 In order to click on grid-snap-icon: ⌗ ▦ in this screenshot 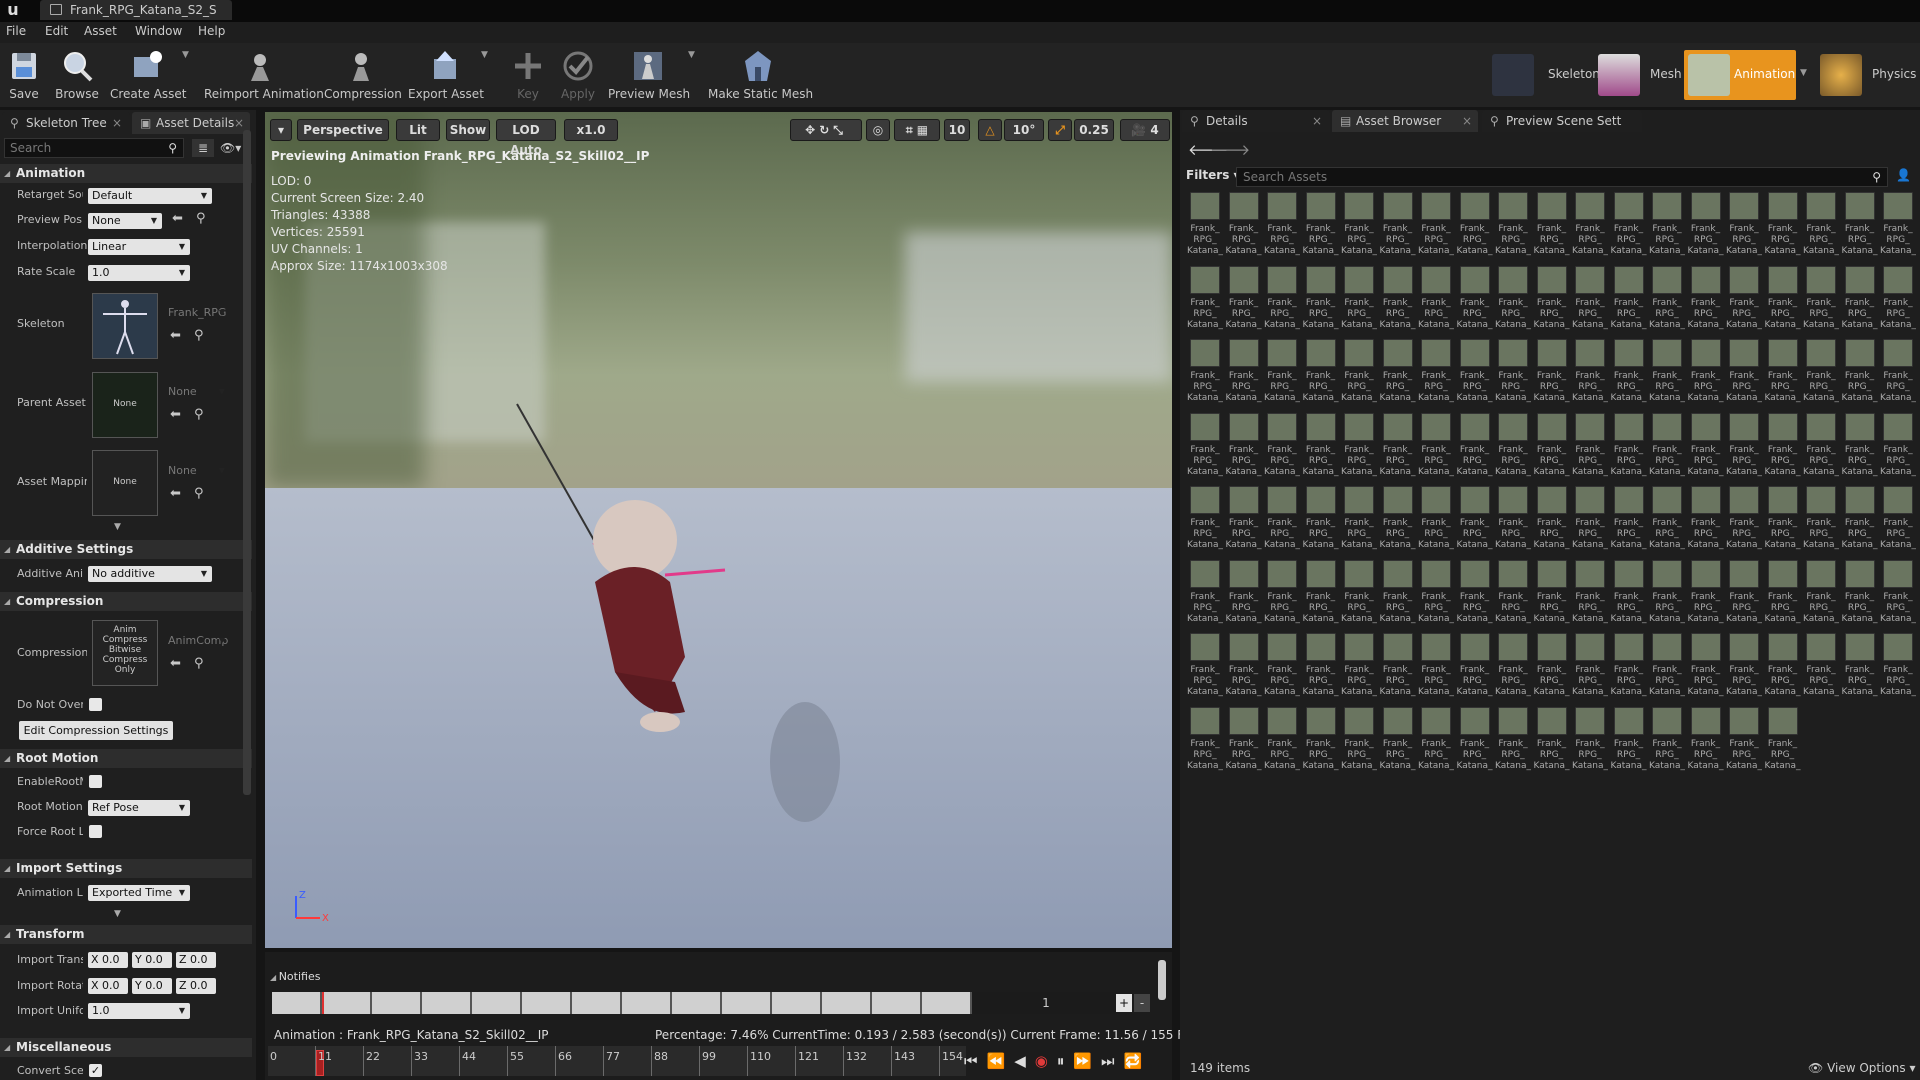, I will do `click(917, 130)`.